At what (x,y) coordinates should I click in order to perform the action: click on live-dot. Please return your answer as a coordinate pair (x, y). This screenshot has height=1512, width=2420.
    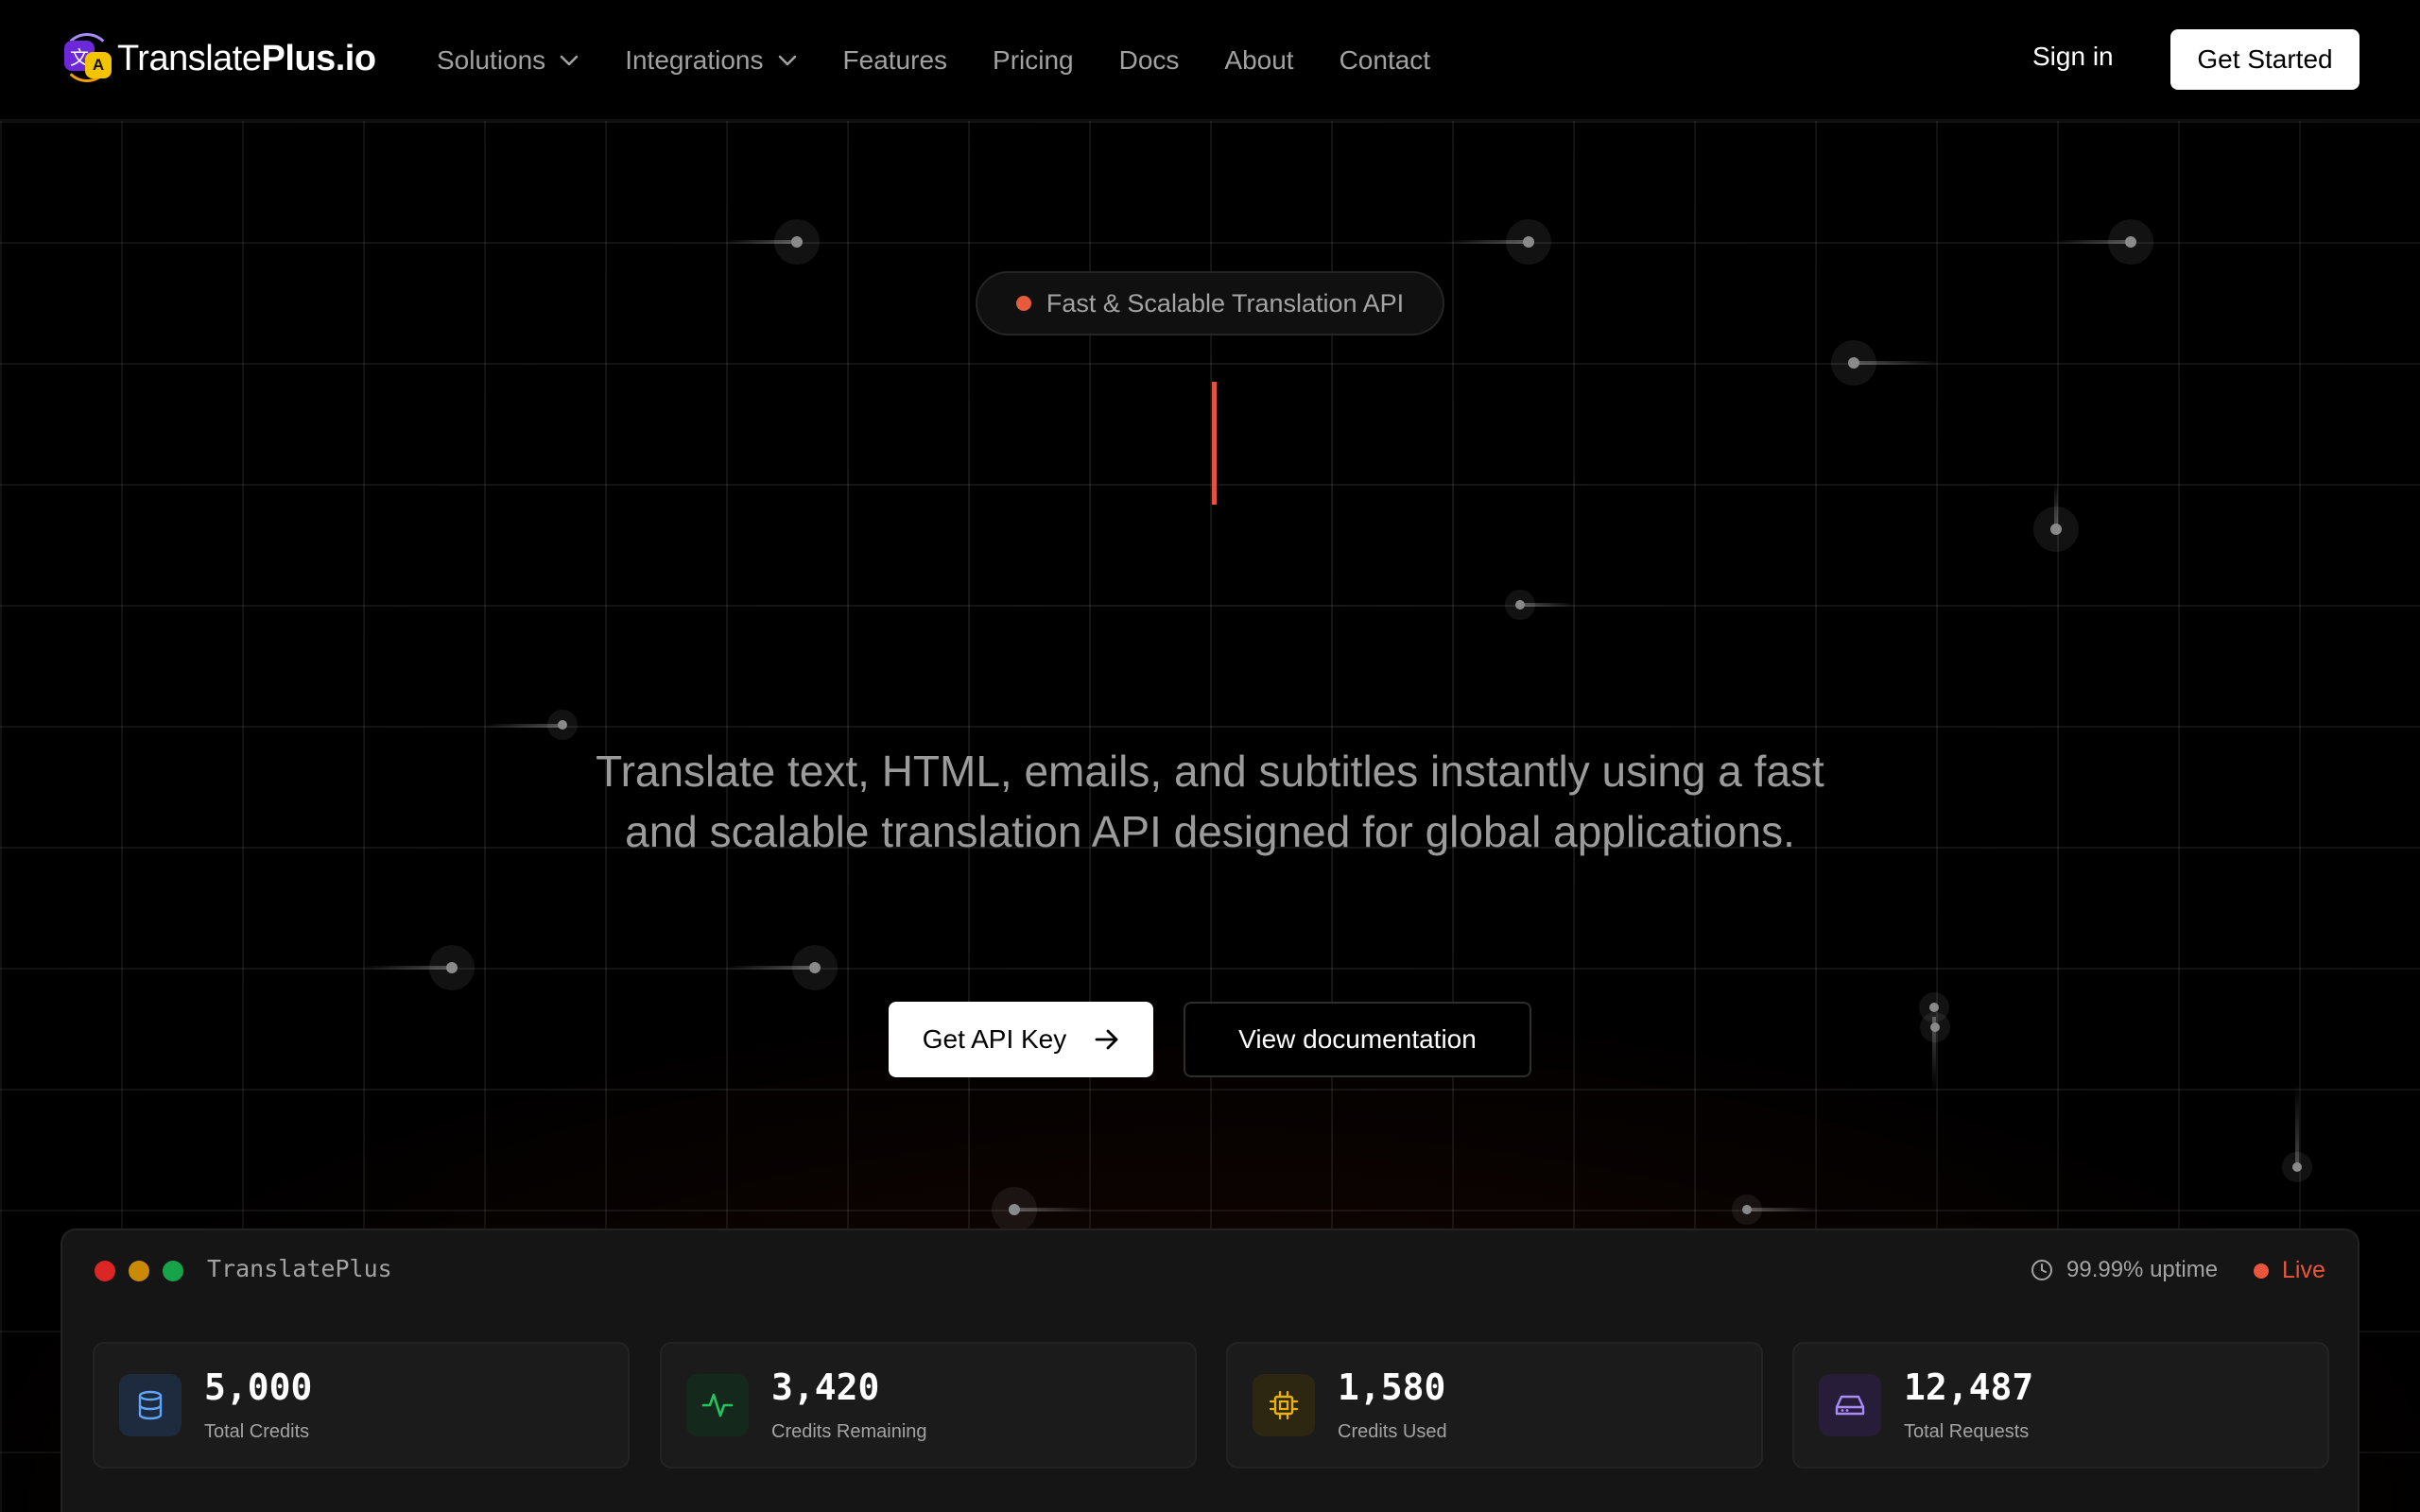
    Looking at the image, I should click on (2261, 1271).